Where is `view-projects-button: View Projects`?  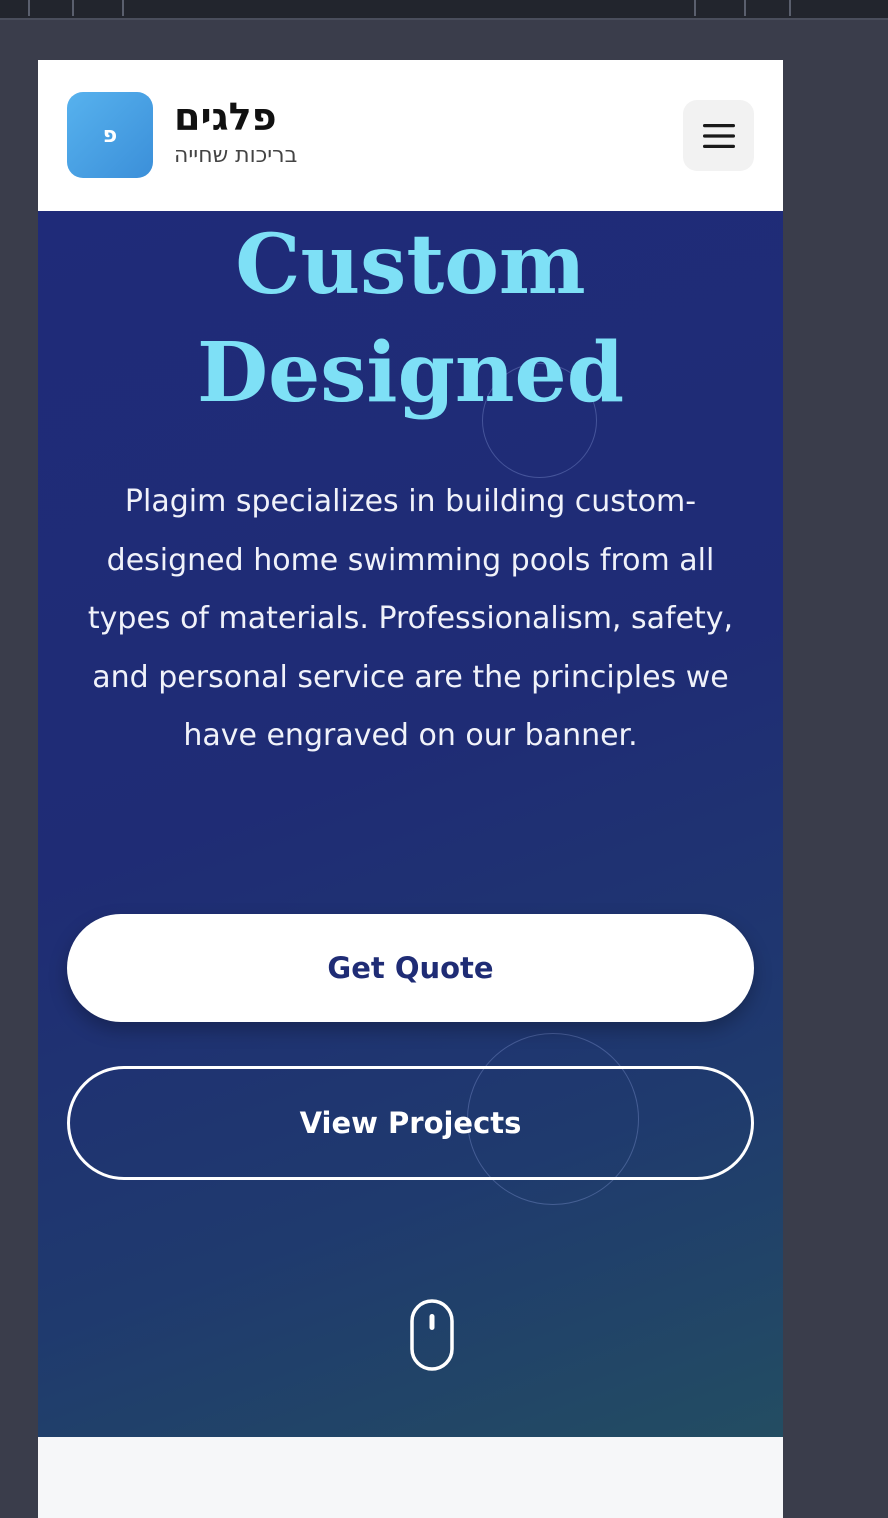 view-projects-button: View Projects is located at coordinates (410, 1123).